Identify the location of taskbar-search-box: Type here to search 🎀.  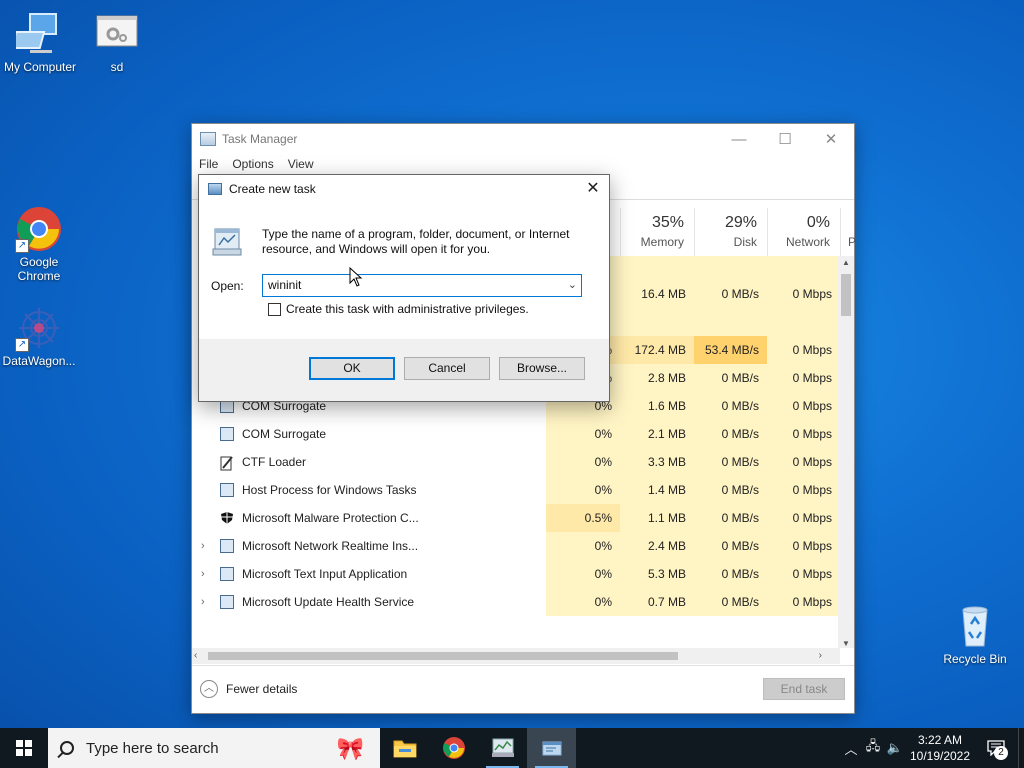
(214, 748).